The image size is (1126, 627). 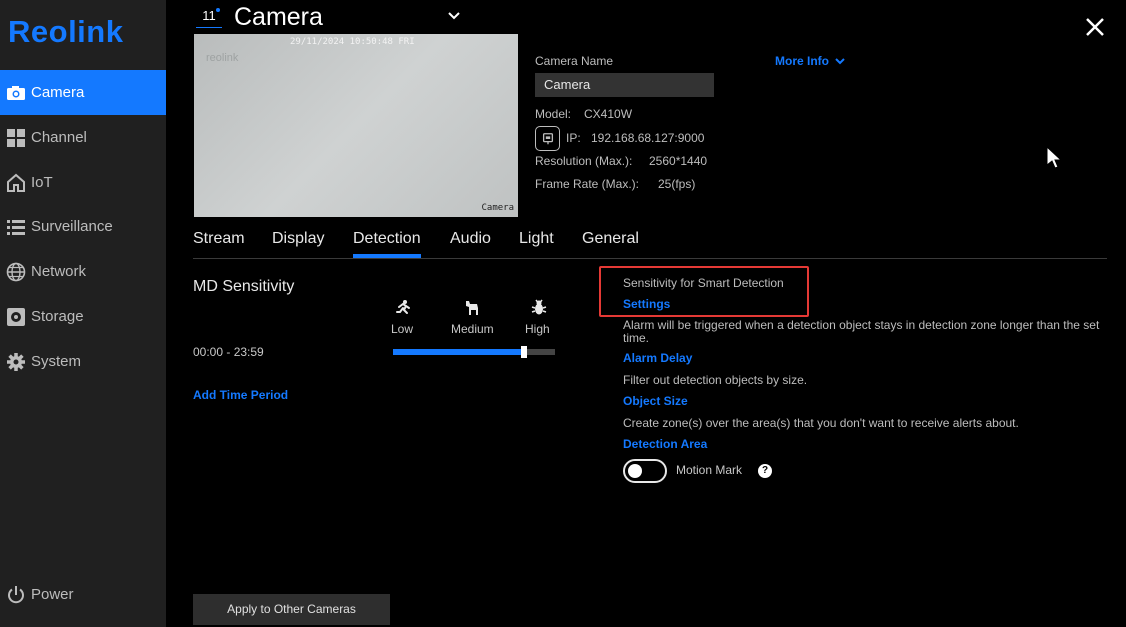 I want to click on sidebar-item-network: Network, so click(x=83, y=271).